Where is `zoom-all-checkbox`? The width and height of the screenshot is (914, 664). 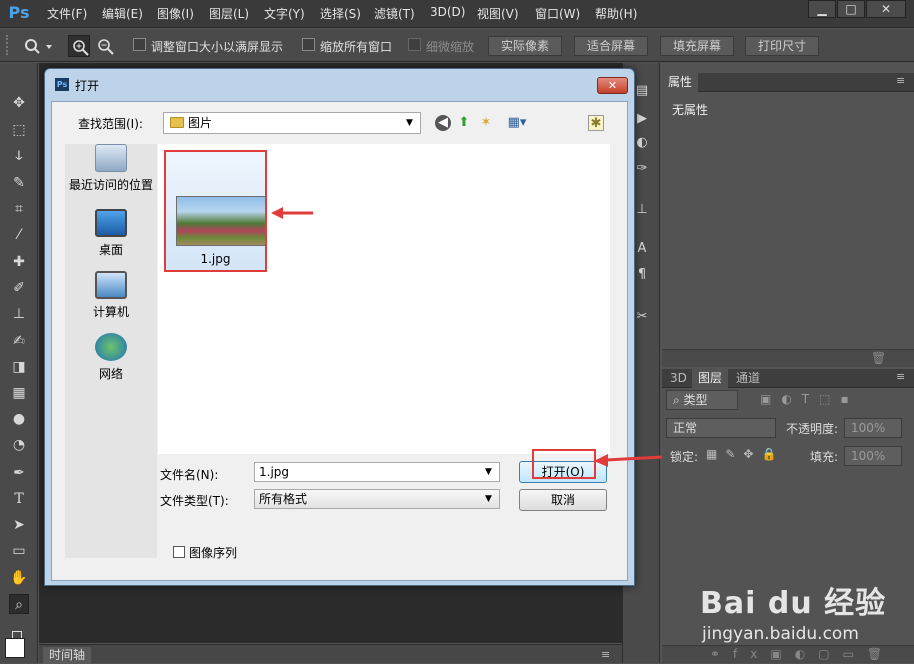
zoom-all-checkbox is located at coordinates (308, 44).